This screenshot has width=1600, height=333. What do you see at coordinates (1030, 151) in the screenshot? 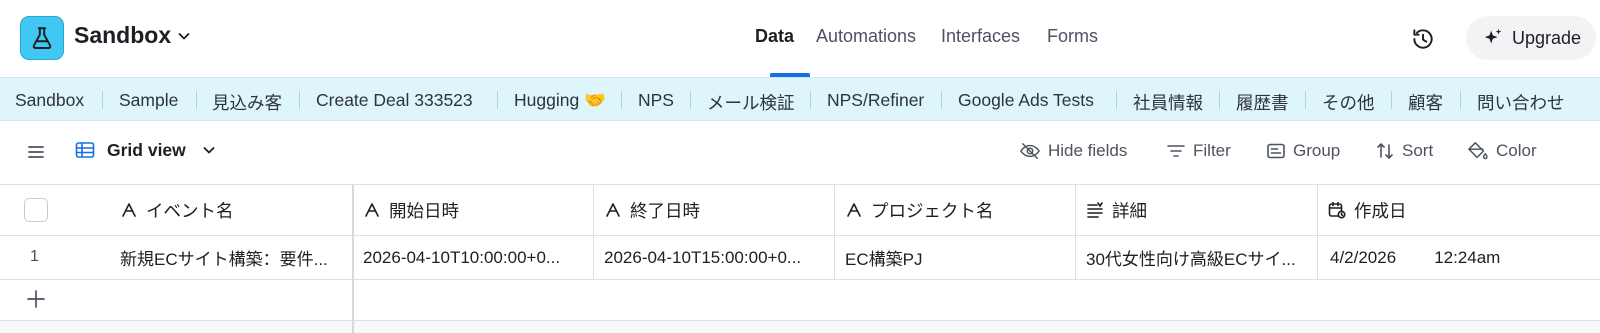
I see `eye-off-icon` at bounding box center [1030, 151].